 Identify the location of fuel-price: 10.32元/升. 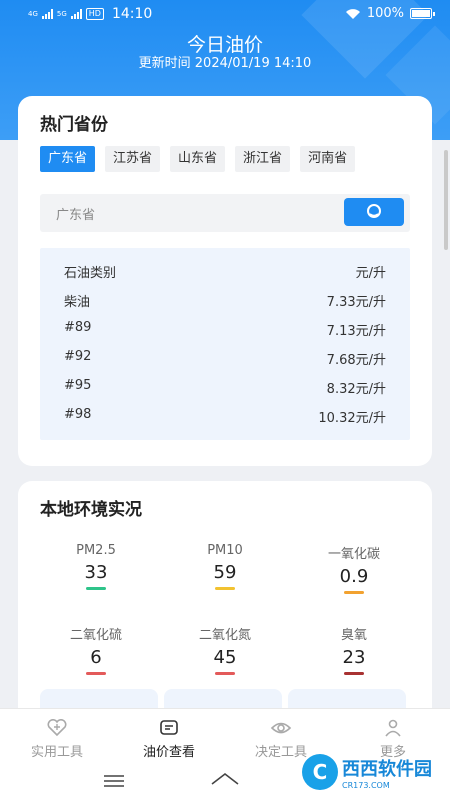
(352, 418).